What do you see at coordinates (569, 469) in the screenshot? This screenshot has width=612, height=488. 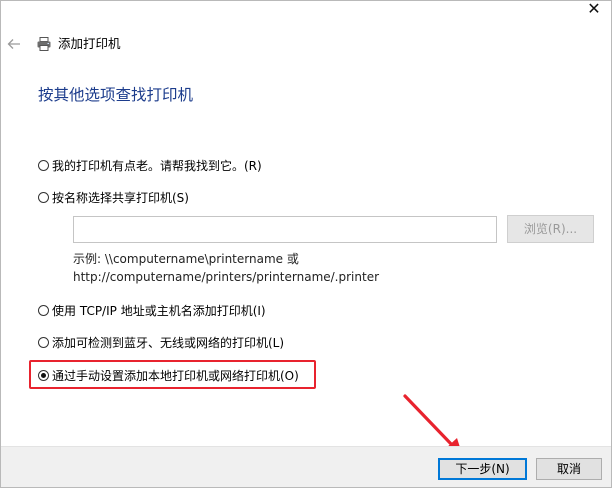 I see `cancel-button: 取消` at bounding box center [569, 469].